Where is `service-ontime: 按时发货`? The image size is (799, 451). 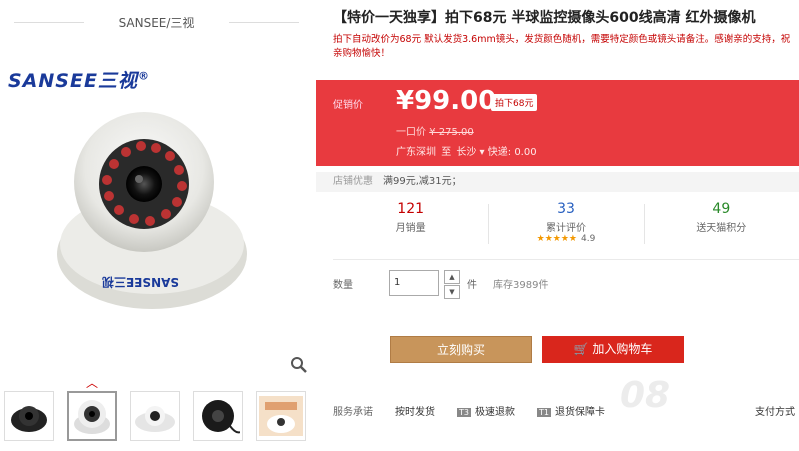
service-ontime: 按时发货 is located at coordinates (415, 410).